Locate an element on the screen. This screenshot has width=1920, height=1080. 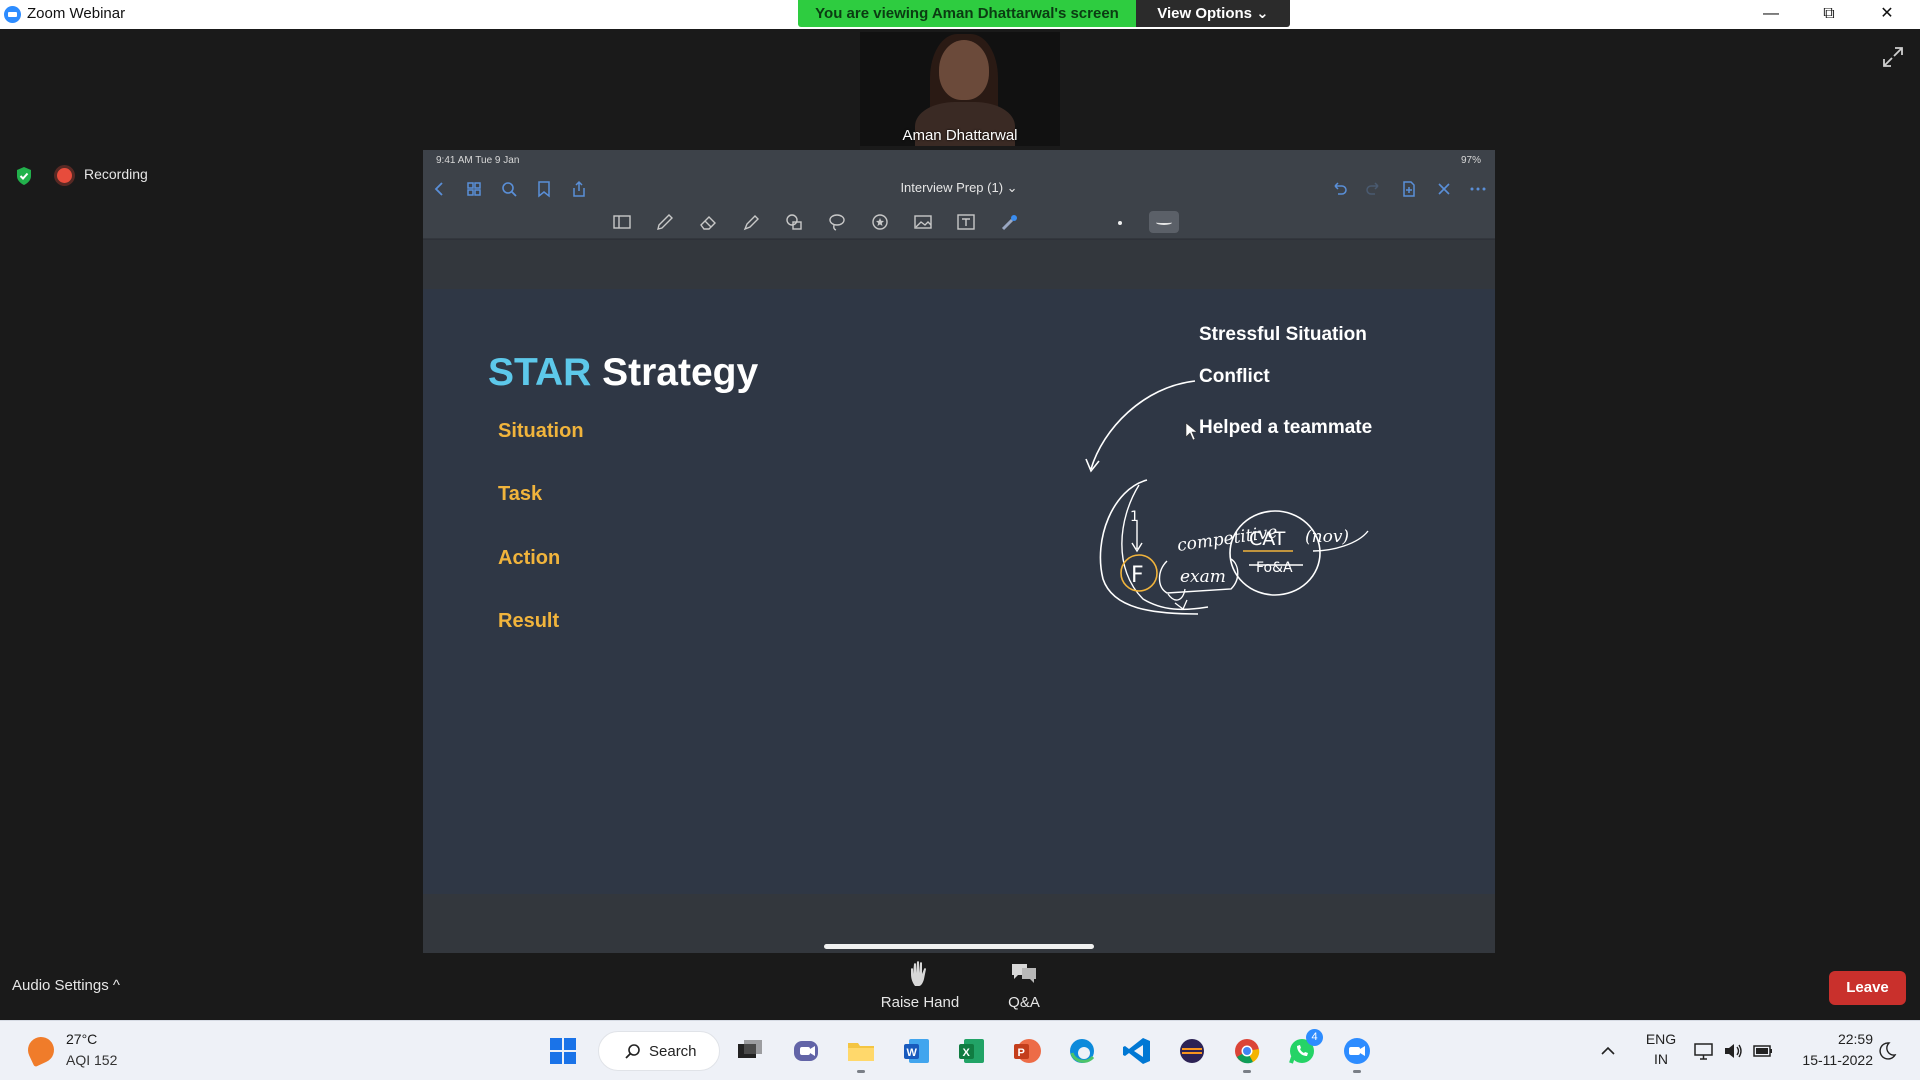
screen-share-banner: You are viewing Aman Dhattarwal's screen is located at coordinates (967, 13).